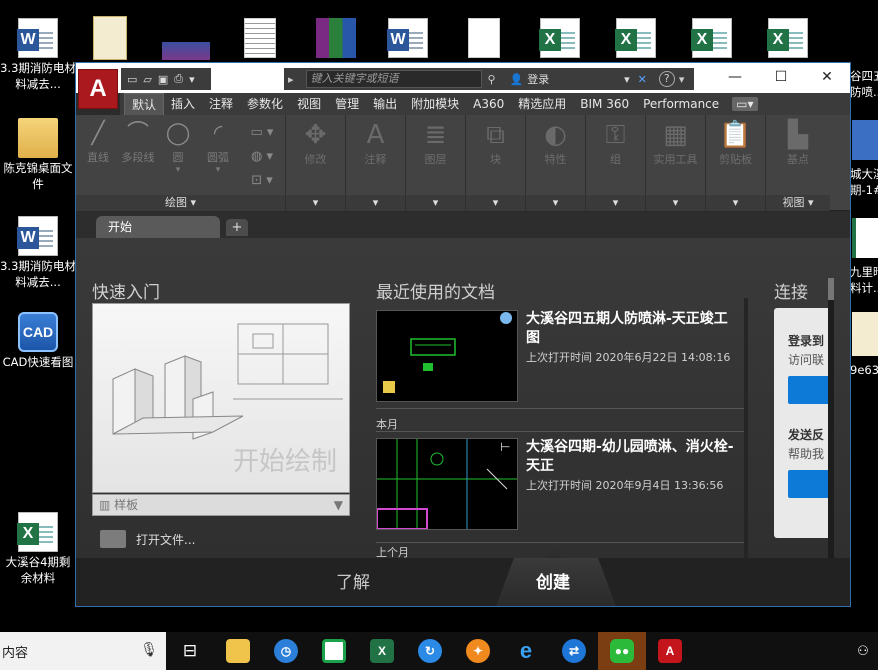  What do you see at coordinates (382, 651) in the screenshot?
I see `excel-icon: X` at bounding box center [382, 651].